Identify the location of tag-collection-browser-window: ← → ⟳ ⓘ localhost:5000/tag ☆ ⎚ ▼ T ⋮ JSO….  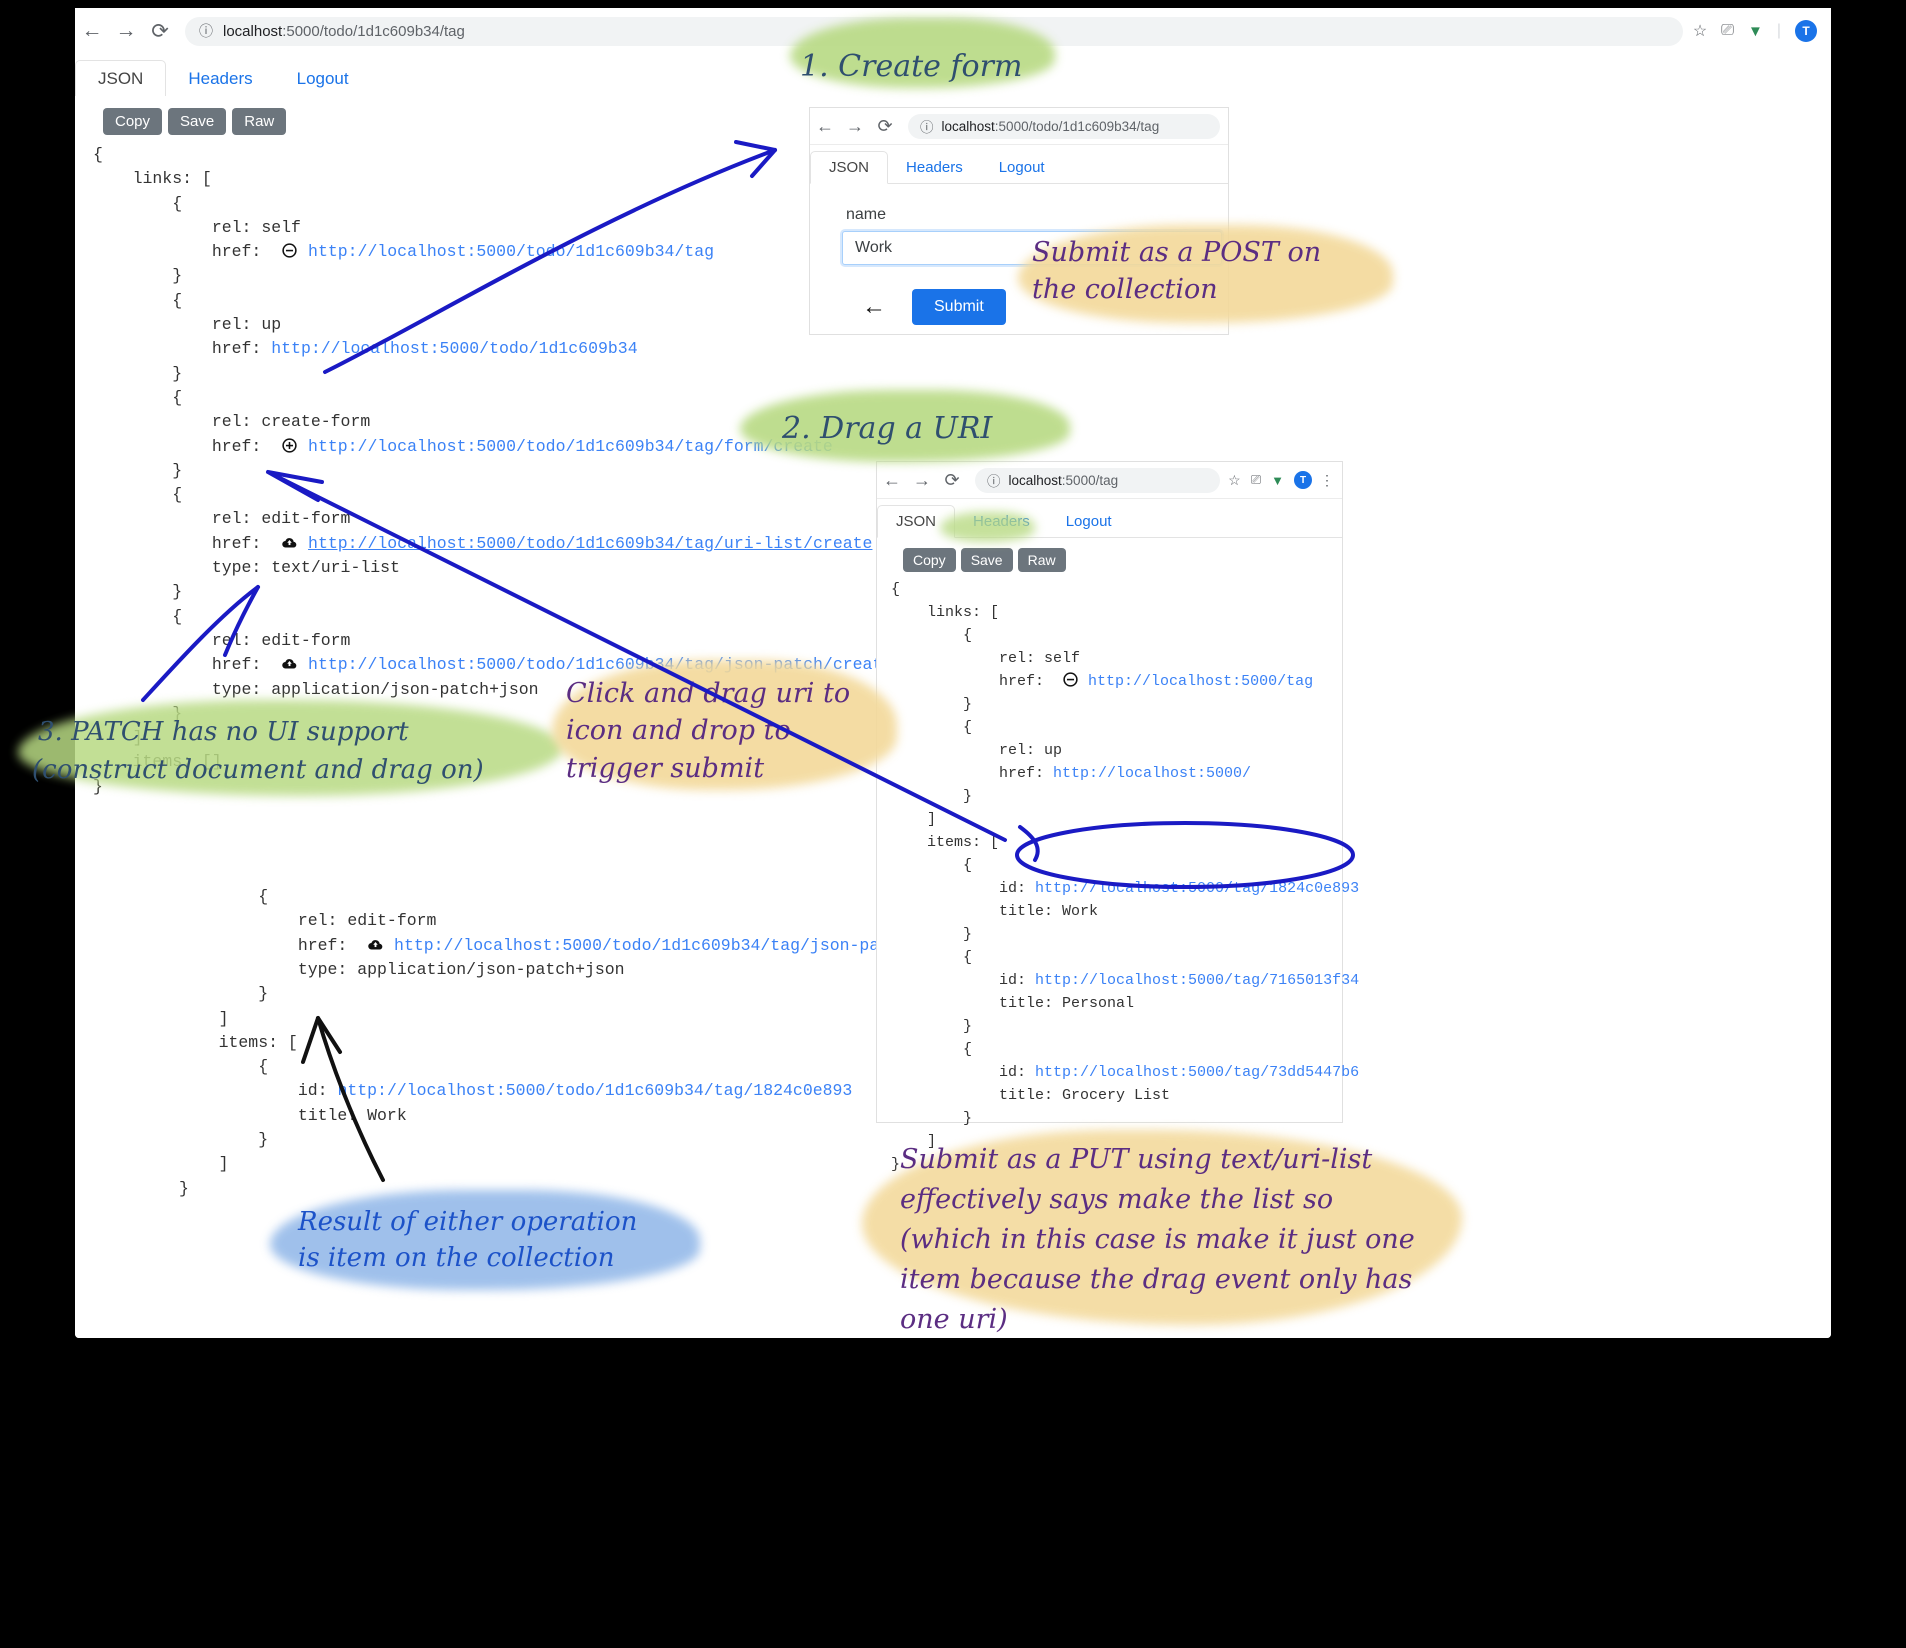
(1118, 817).